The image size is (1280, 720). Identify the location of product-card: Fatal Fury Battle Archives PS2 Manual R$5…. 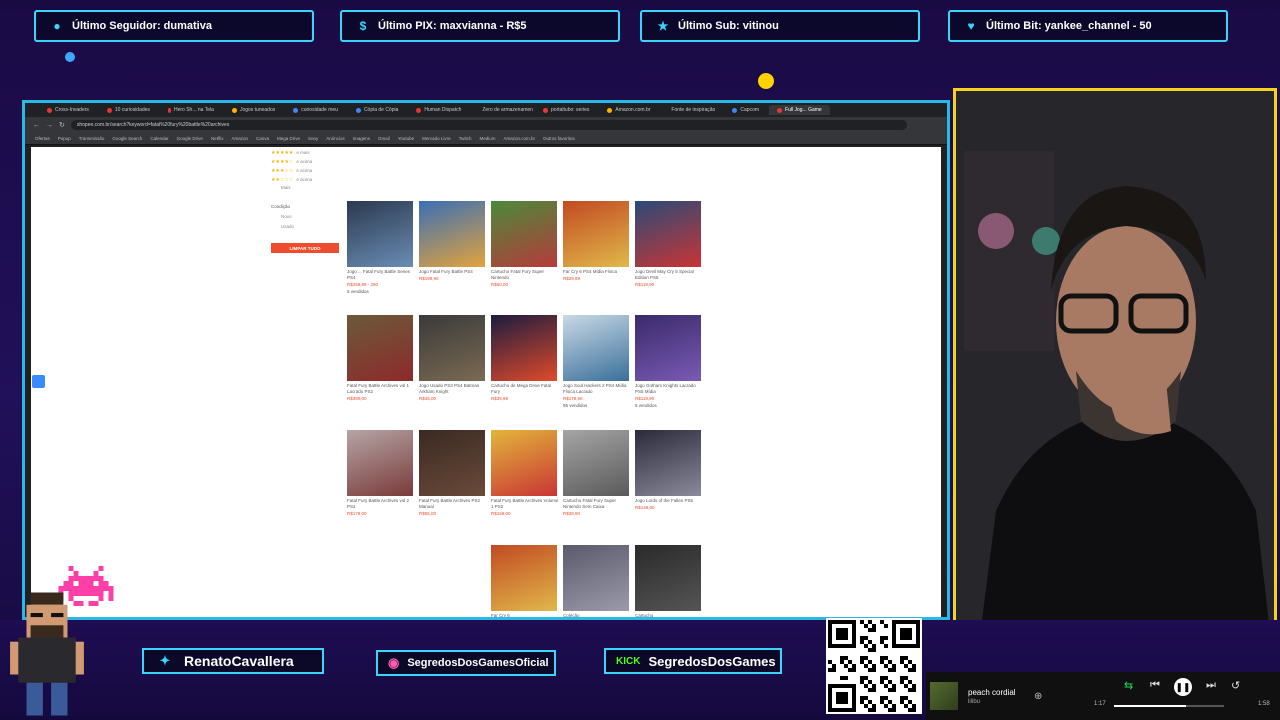
(454, 474).